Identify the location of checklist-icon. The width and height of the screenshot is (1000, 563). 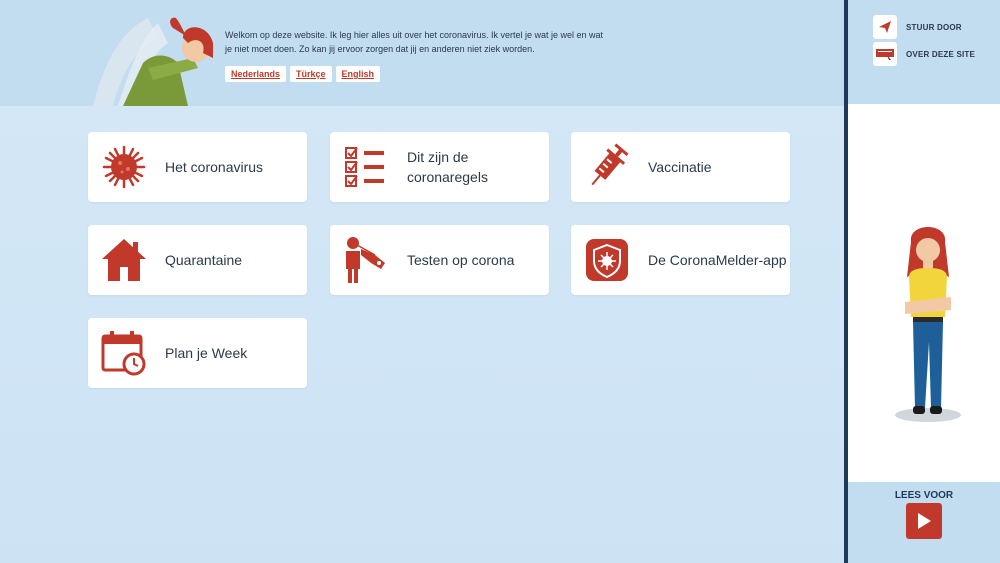
(366, 167).